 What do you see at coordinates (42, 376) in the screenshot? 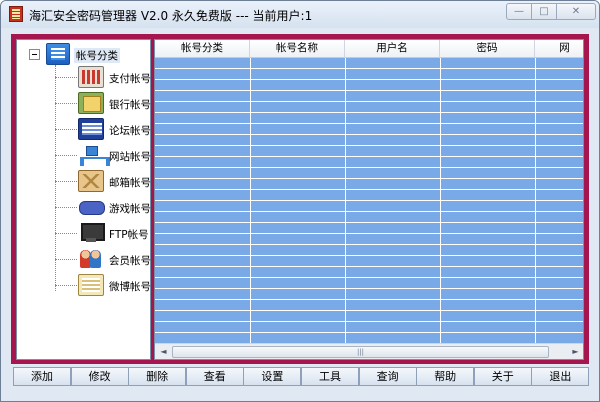
I see `add-button: 添加` at bounding box center [42, 376].